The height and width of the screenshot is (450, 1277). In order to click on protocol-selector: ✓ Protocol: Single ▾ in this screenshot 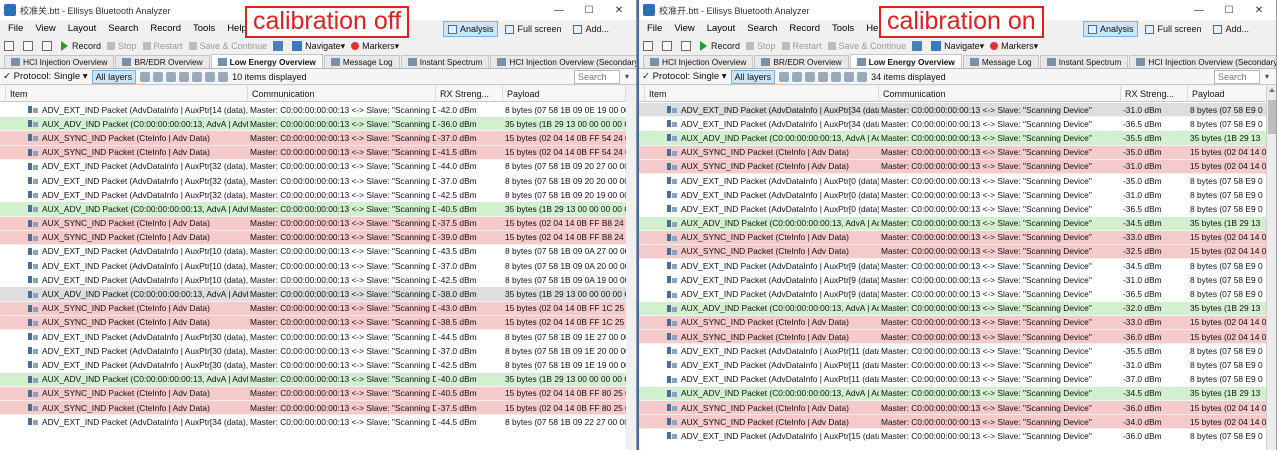, I will do `click(45, 76)`.